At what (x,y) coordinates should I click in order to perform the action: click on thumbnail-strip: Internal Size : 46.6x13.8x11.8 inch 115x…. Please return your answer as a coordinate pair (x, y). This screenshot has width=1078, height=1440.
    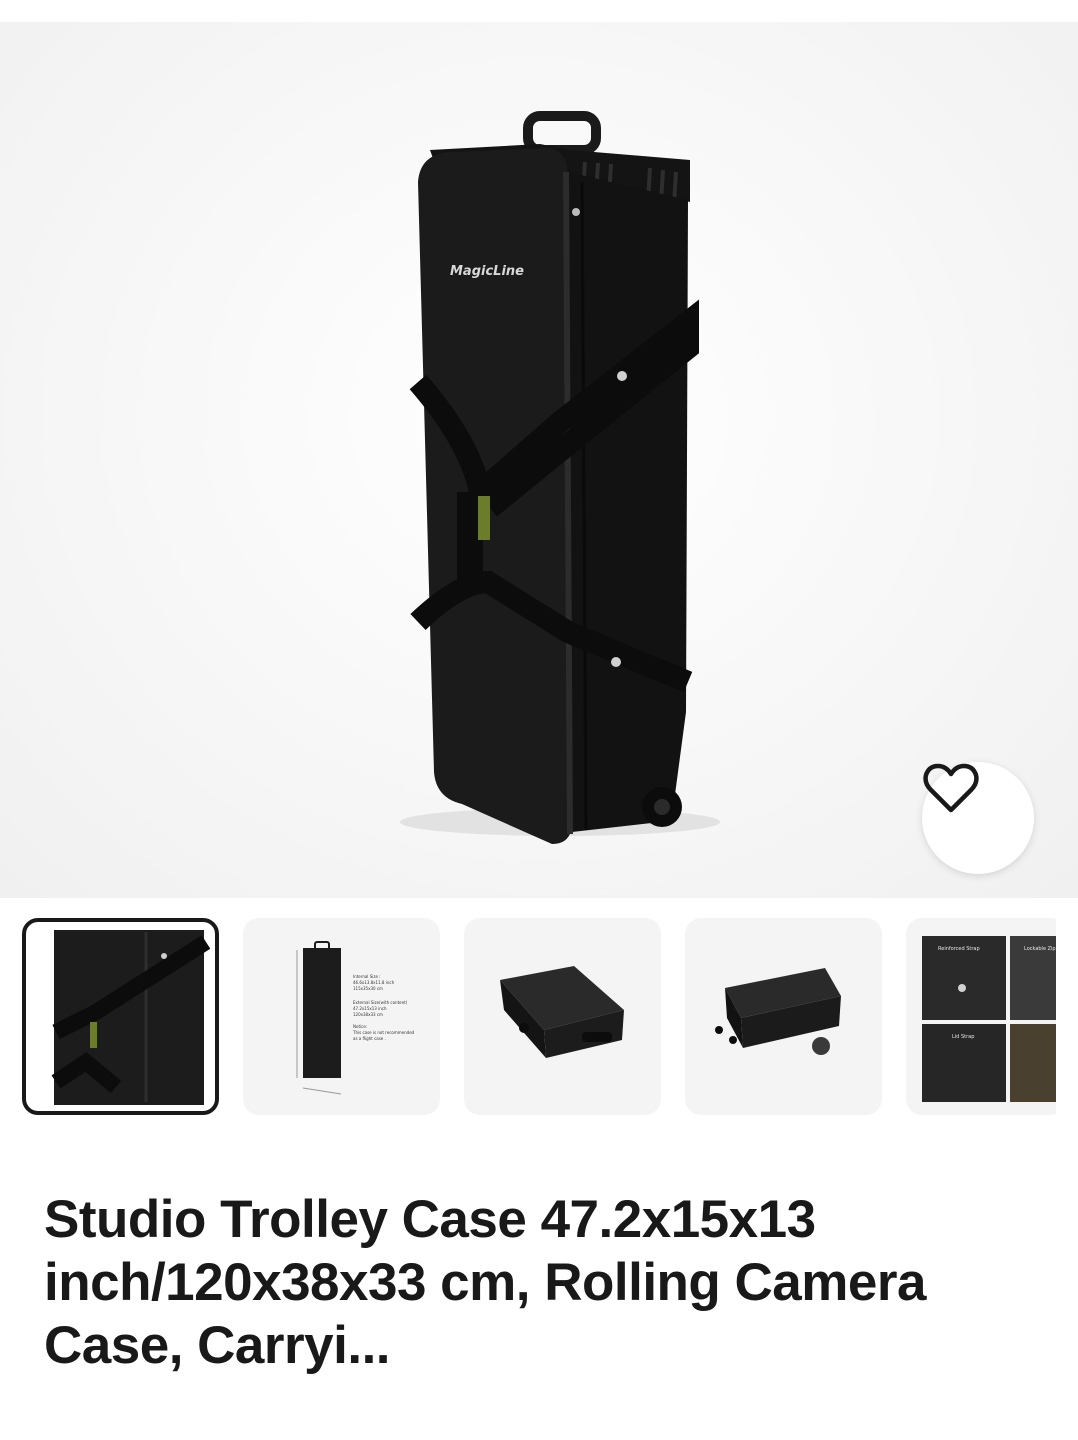
    Looking at the image, I should click on (528, 1018).